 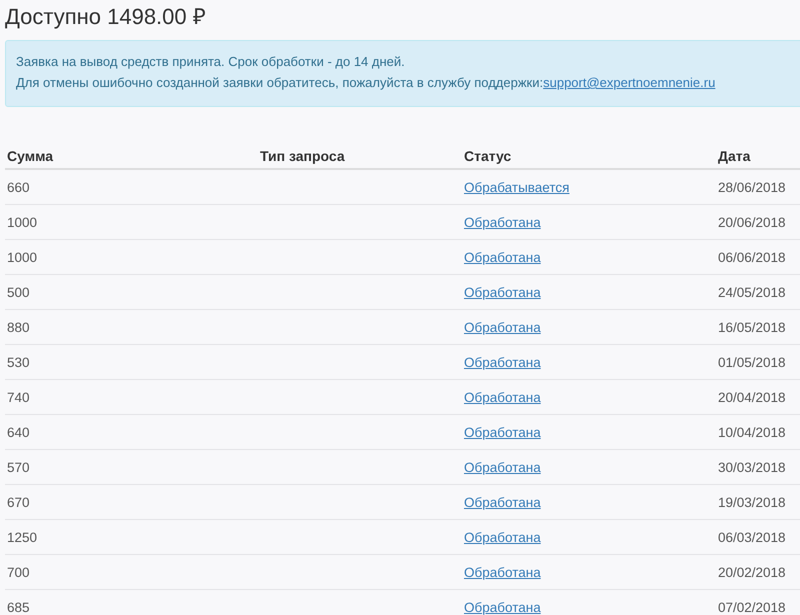 I want to click on column-header: Дата, so click(x=734, y=156).